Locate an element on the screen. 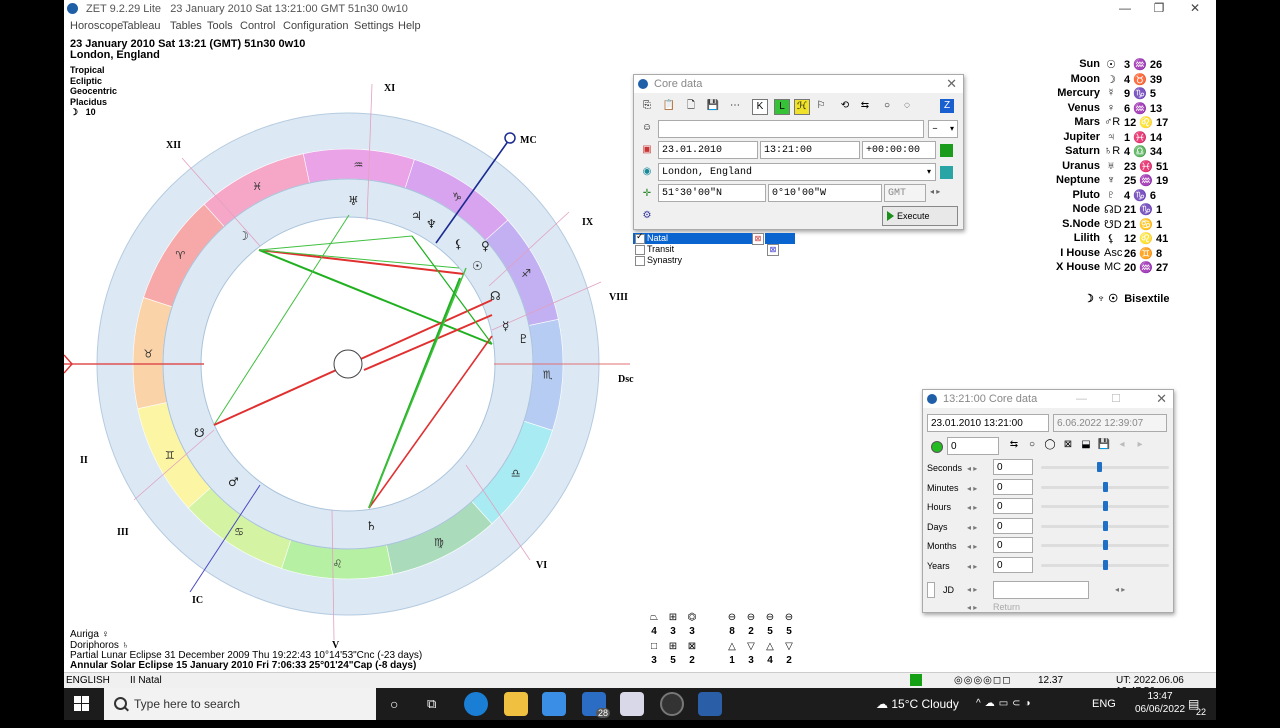  status-control-icons: ◎◎◎◎◻◻ is located at coordinates (983, 680).